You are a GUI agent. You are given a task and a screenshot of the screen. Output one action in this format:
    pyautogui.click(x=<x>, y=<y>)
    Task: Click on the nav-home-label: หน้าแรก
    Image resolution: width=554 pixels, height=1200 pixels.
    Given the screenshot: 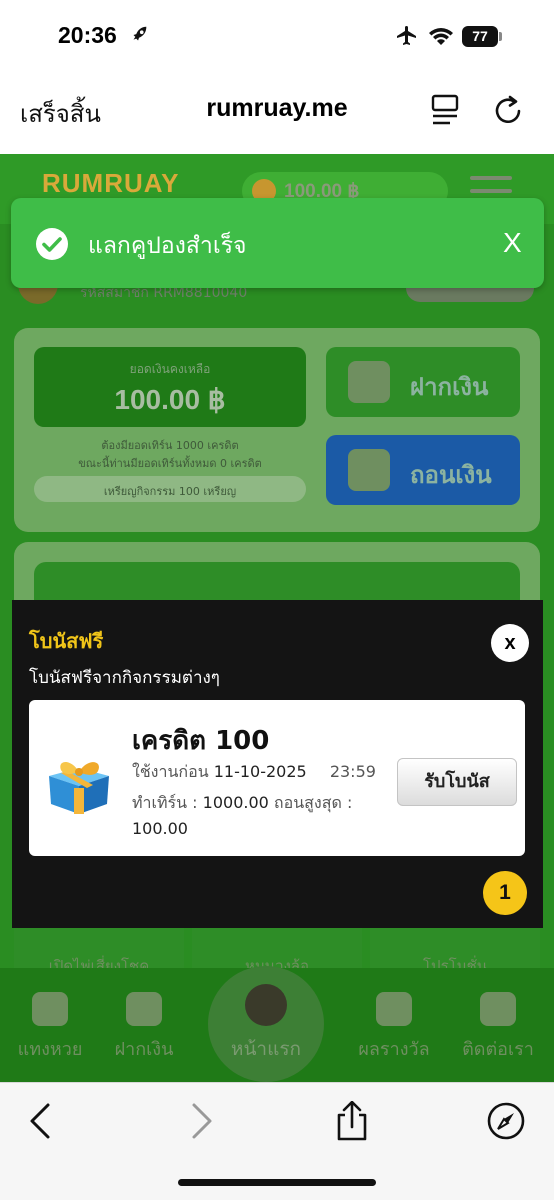 What is the action you would take?
    pyautogui.click(x=266, y=1049)
    